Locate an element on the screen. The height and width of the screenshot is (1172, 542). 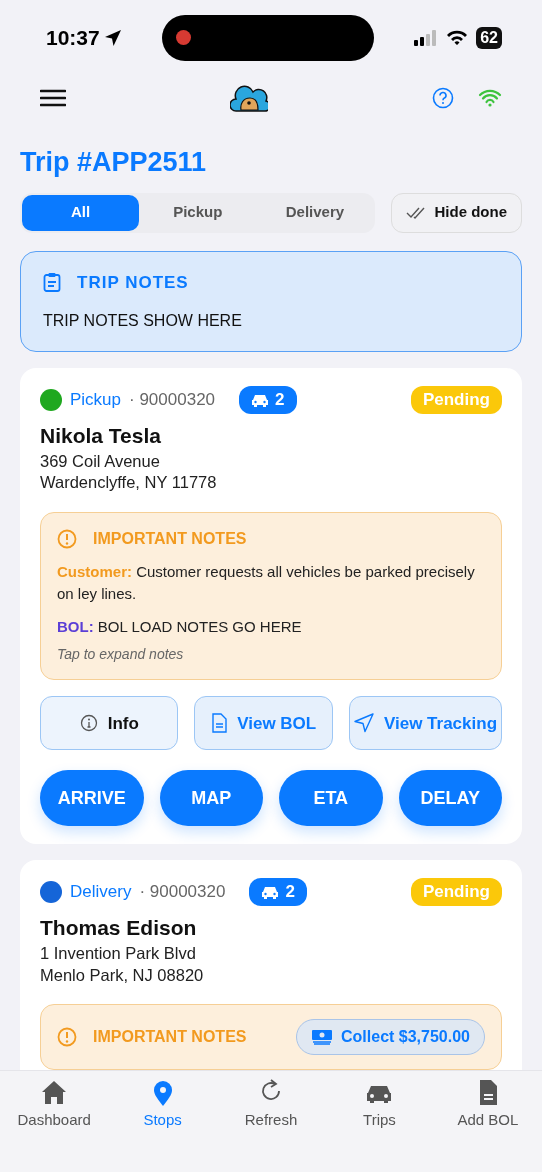
help-icon is located at coordinates (443, 97).